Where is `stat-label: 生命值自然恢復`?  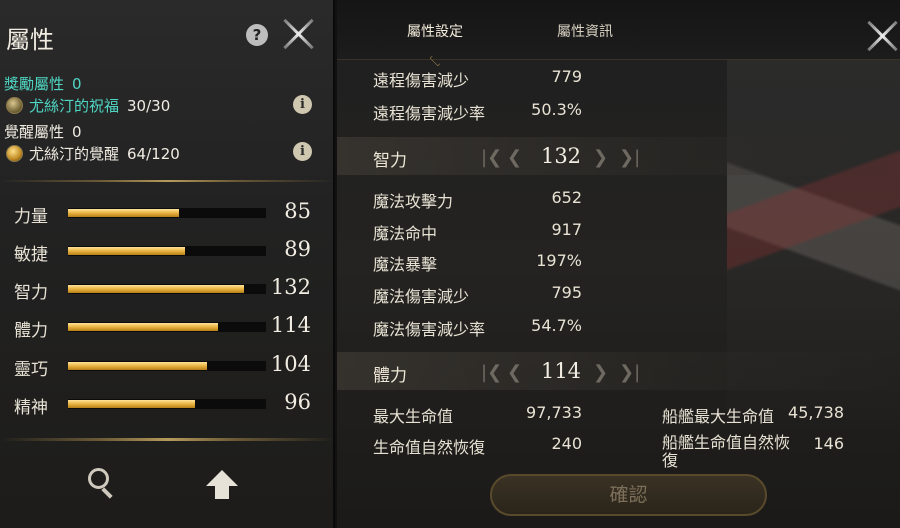 stat-label: 生命值自然恢復 is located at coordinates (429, 447).